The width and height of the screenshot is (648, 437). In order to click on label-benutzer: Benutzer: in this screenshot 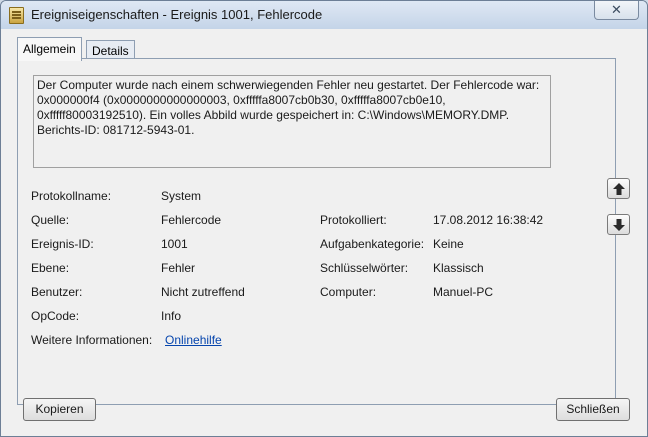, I will do `click(57, 292)`.